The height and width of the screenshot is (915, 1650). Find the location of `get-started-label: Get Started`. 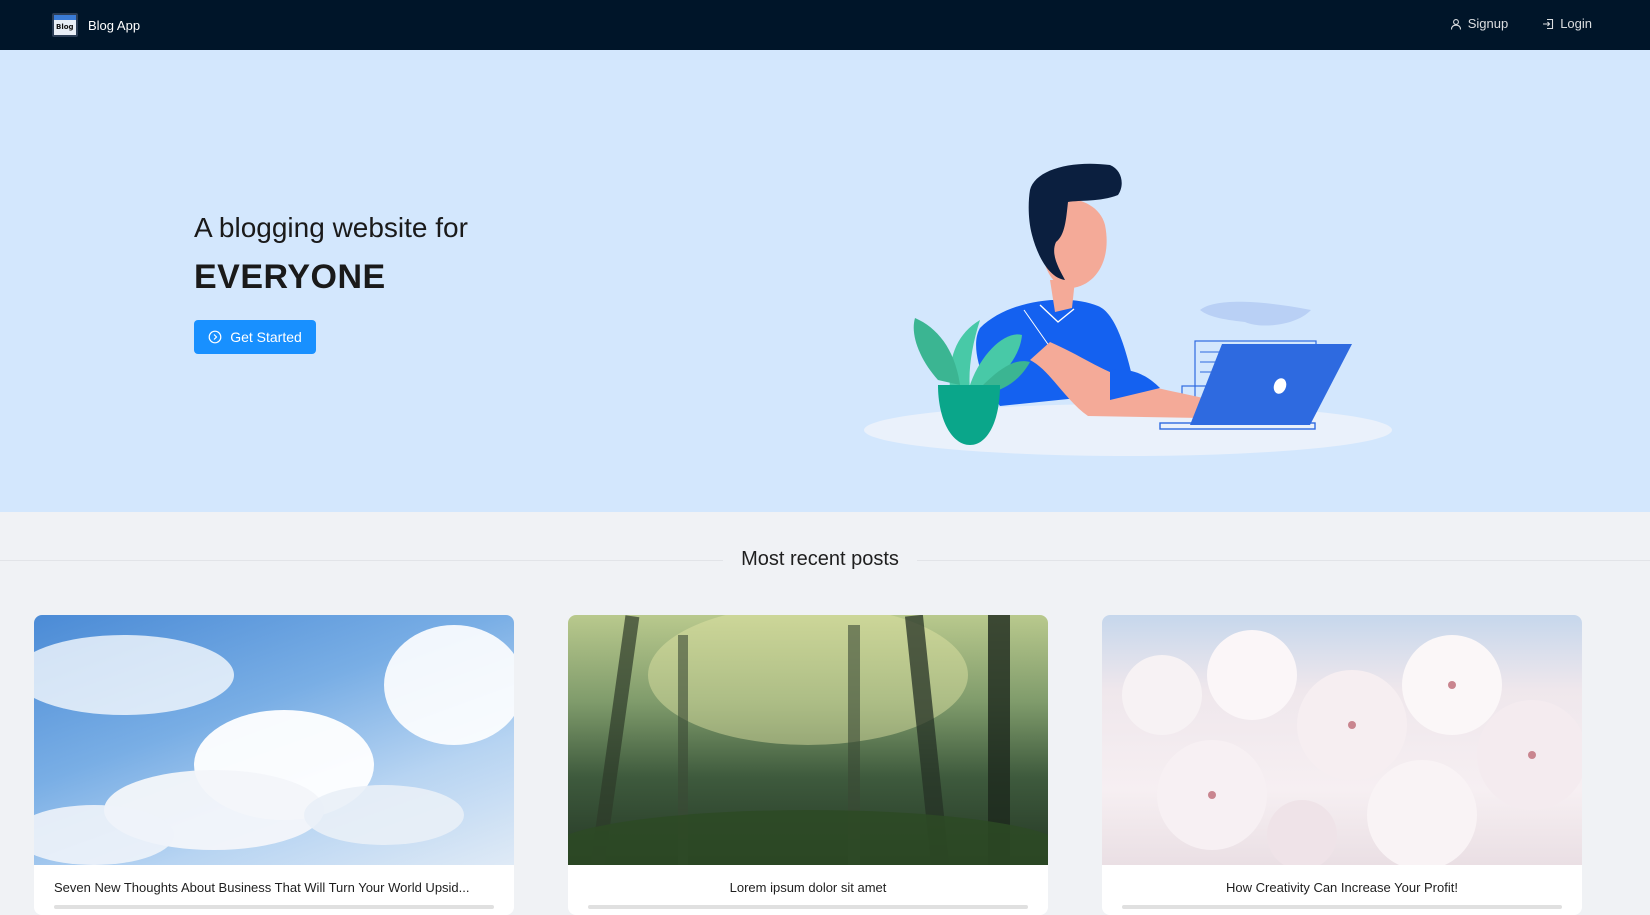

get-started-label: Get Started is located at coordinates (266, 337).